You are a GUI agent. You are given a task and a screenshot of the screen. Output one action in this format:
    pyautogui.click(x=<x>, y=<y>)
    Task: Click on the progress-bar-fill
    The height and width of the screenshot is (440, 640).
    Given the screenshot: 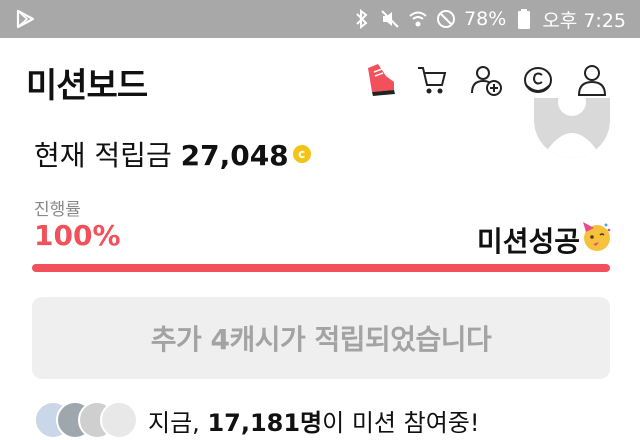 What is the action you would take?
    pyautogui.click(x=321, y=268)
    